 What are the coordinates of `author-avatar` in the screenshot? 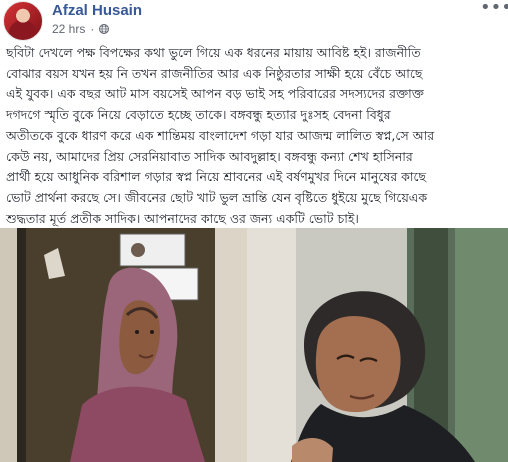 It's located at (23, 21).